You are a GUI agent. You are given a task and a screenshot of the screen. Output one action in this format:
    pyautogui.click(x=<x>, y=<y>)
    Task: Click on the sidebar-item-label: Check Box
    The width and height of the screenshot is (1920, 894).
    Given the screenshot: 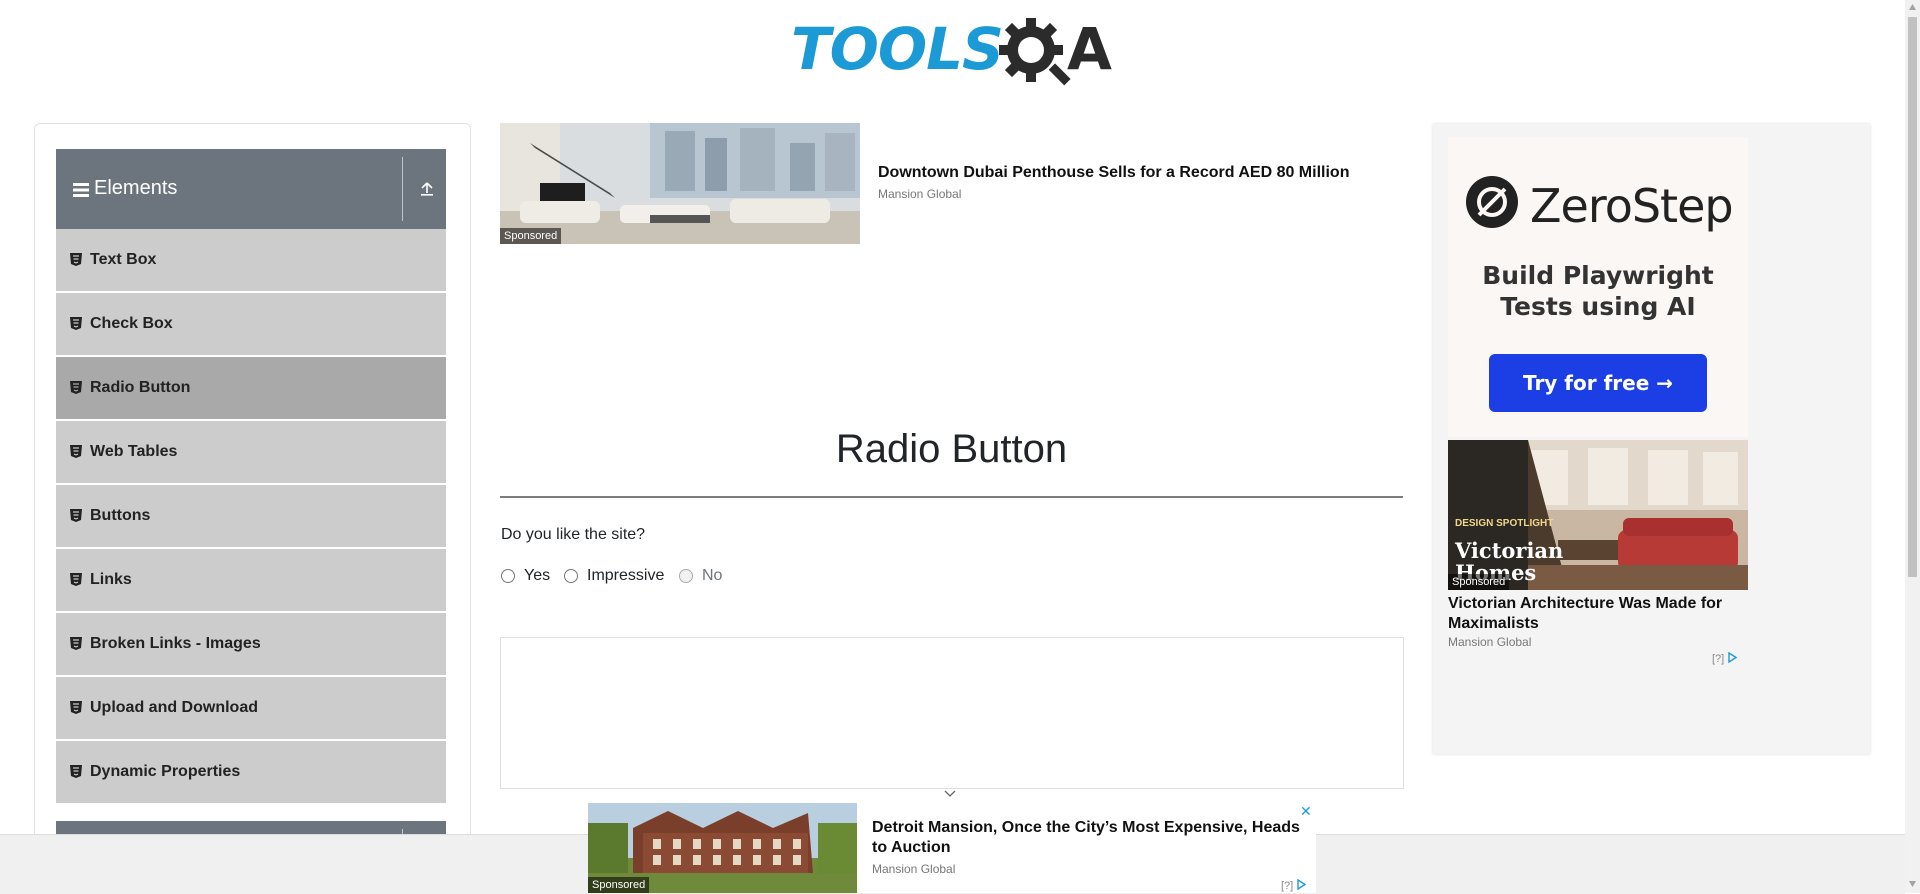 What is the action you would take?
    pyautogui.click(x=131, y=323)
    